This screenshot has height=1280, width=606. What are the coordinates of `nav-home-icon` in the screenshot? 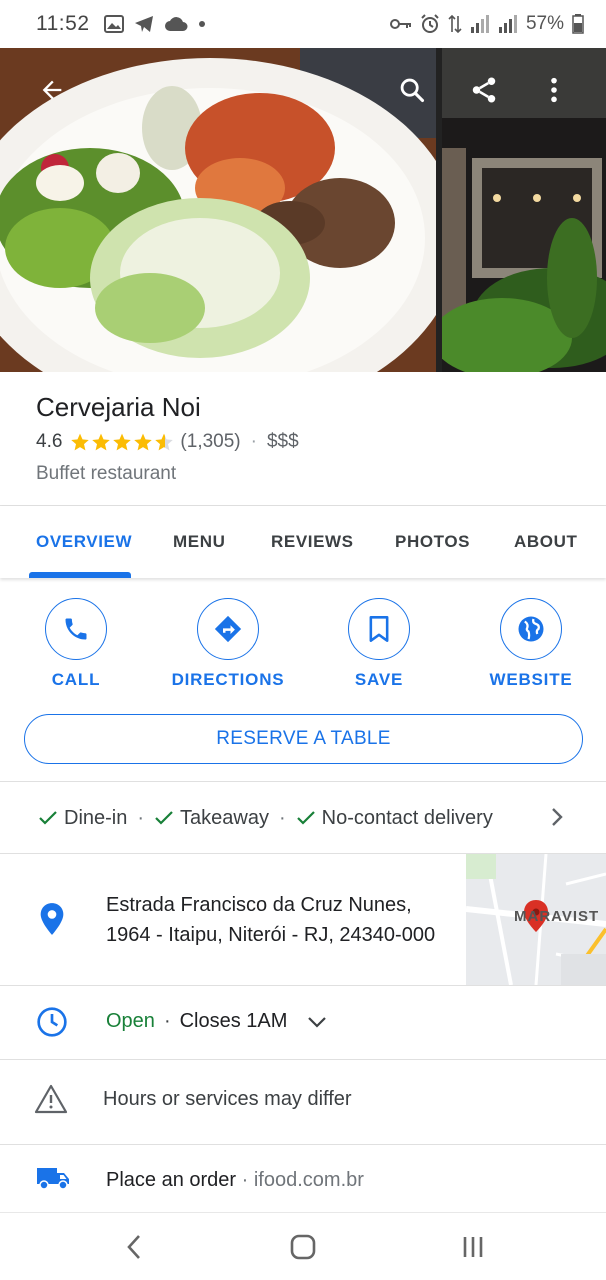 It's located at (303, 1247).